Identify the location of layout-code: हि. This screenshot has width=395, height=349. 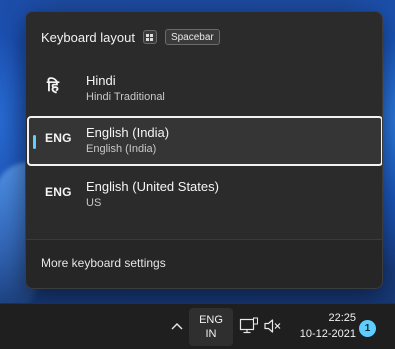
(53, 86).